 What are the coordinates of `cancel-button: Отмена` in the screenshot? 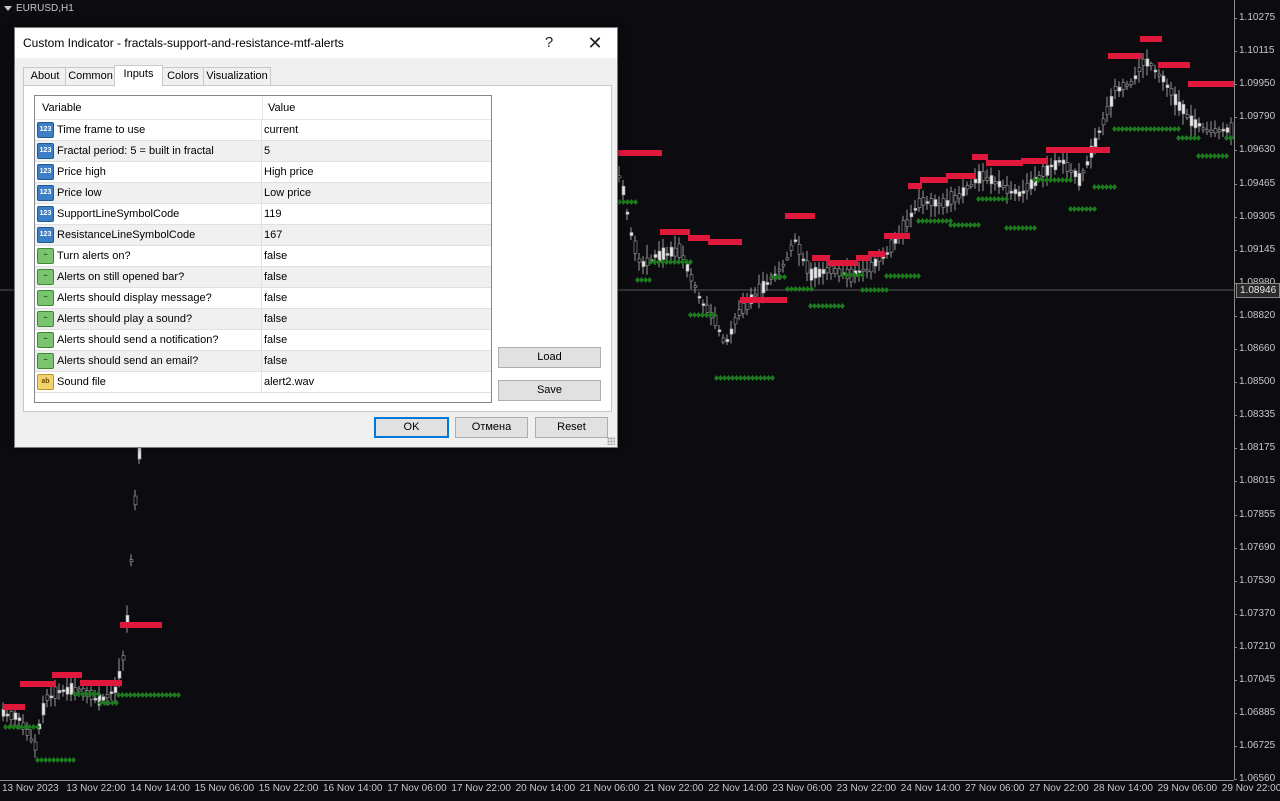 It's located at (491, 427).